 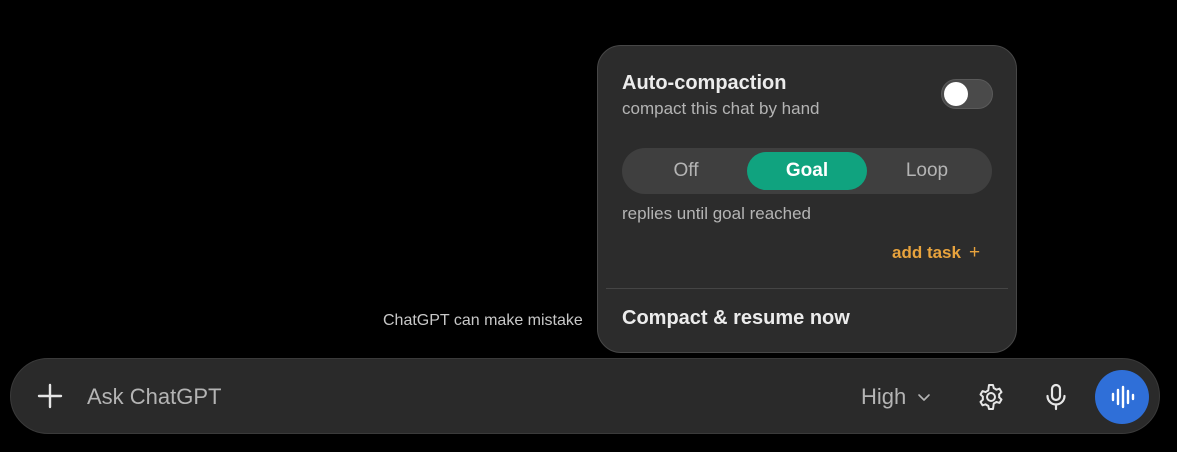 I want to click on add-task-button: add task +, so click(x=936, y=253).